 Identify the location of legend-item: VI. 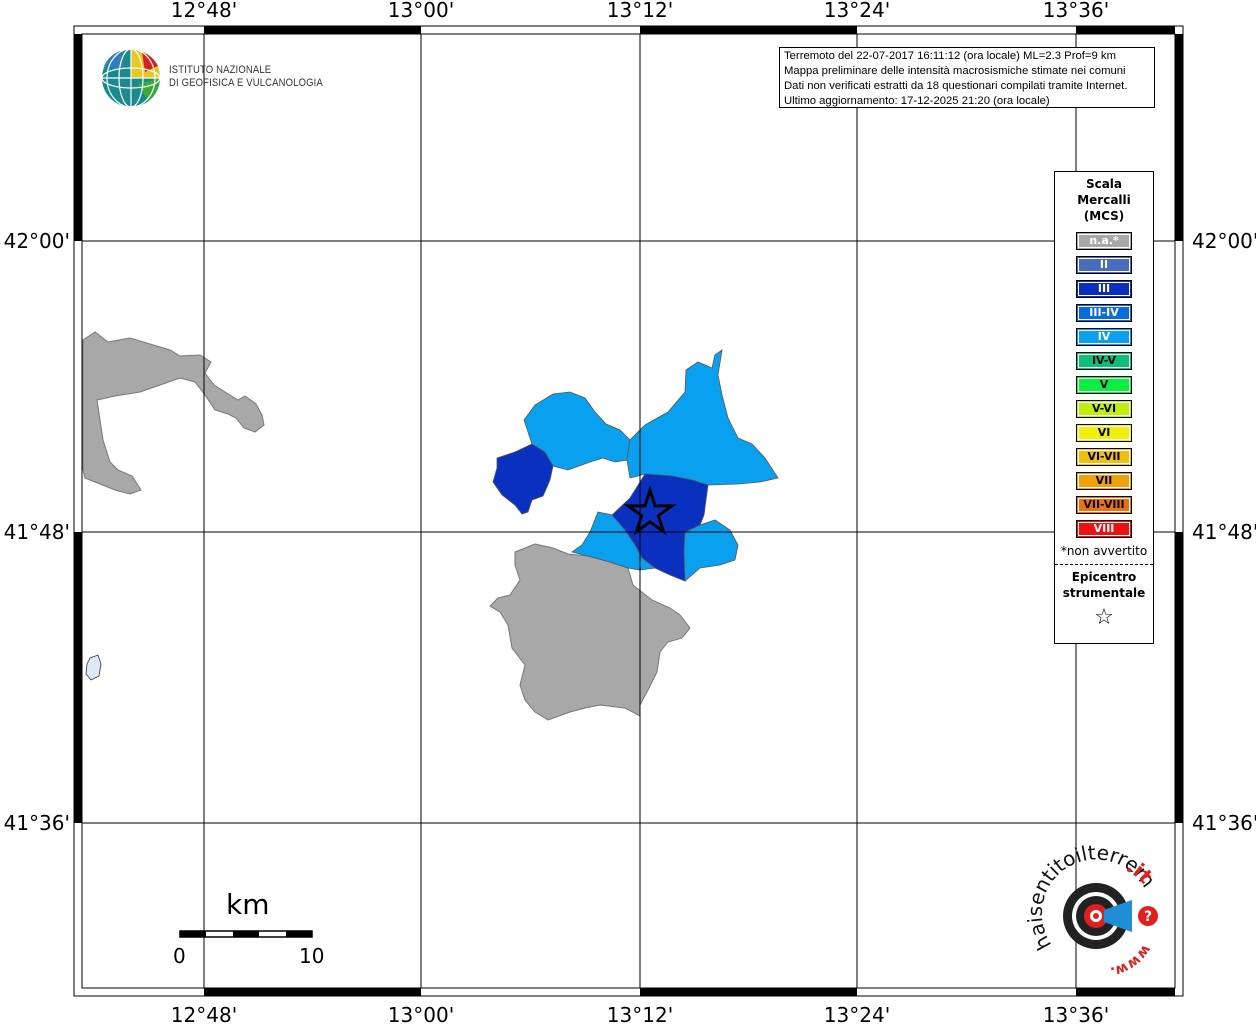
(1104, 433).